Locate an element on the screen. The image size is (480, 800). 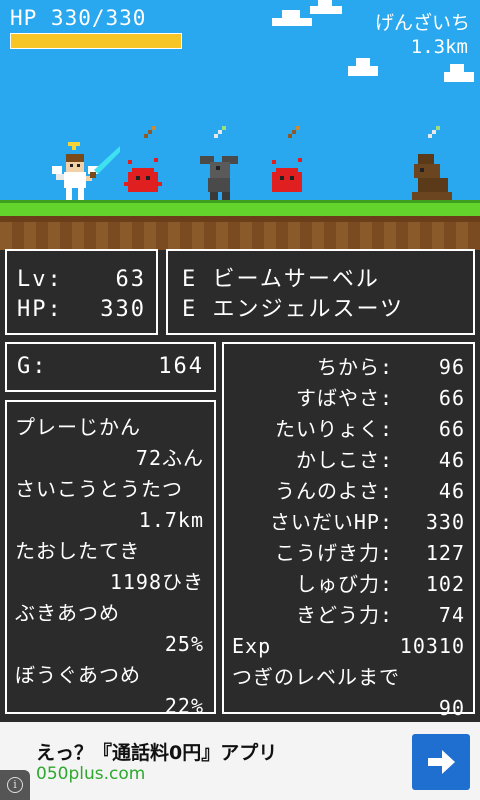
stat-row-stamina: たいりょく: 66 is located at coordinates (348, 429).